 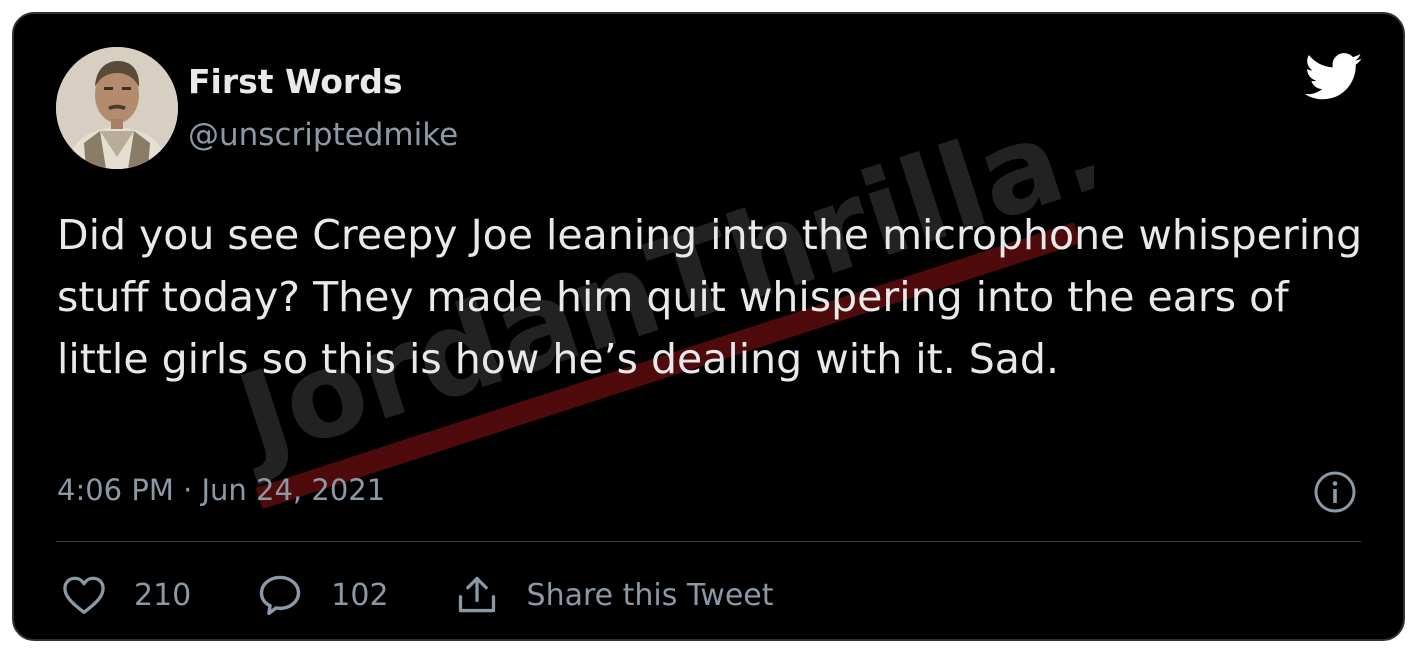 I want to click on share-label: Share this Tweet, so click(x=650, y=595).